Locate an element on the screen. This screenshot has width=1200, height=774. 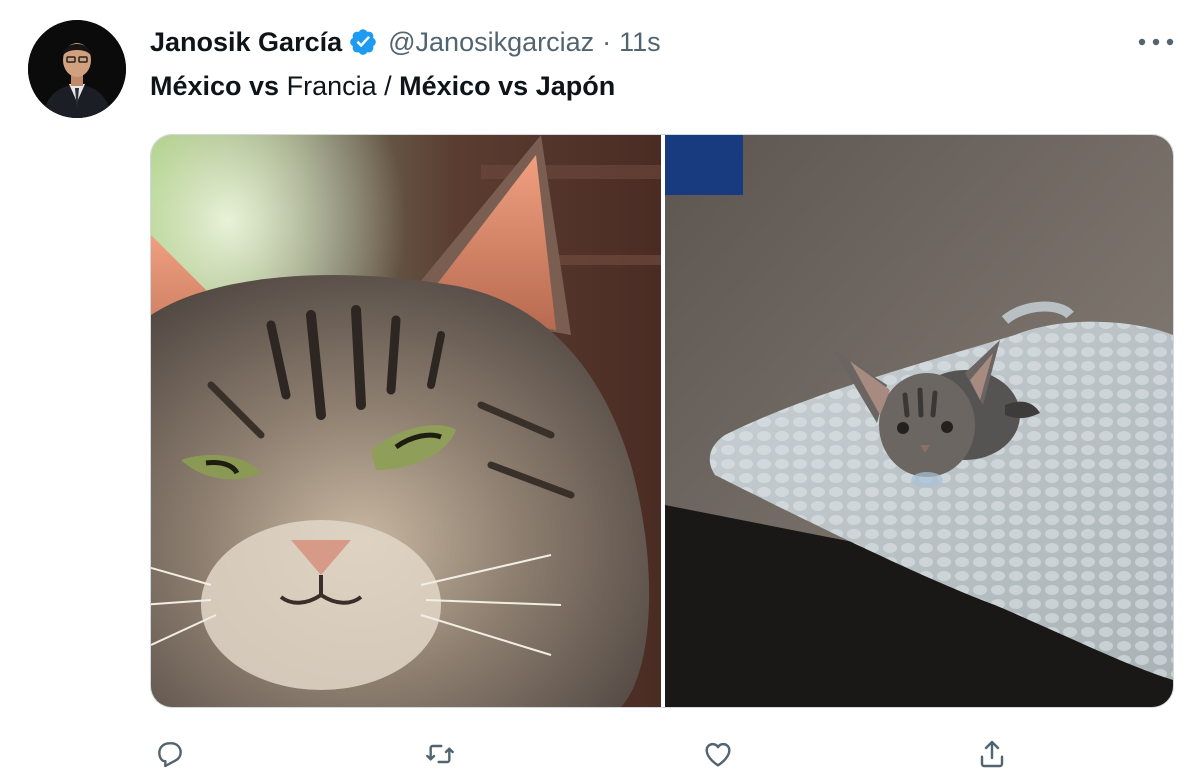
tweet-text: México vs Francia / México vs Japón is located at coordinates (382, 86).